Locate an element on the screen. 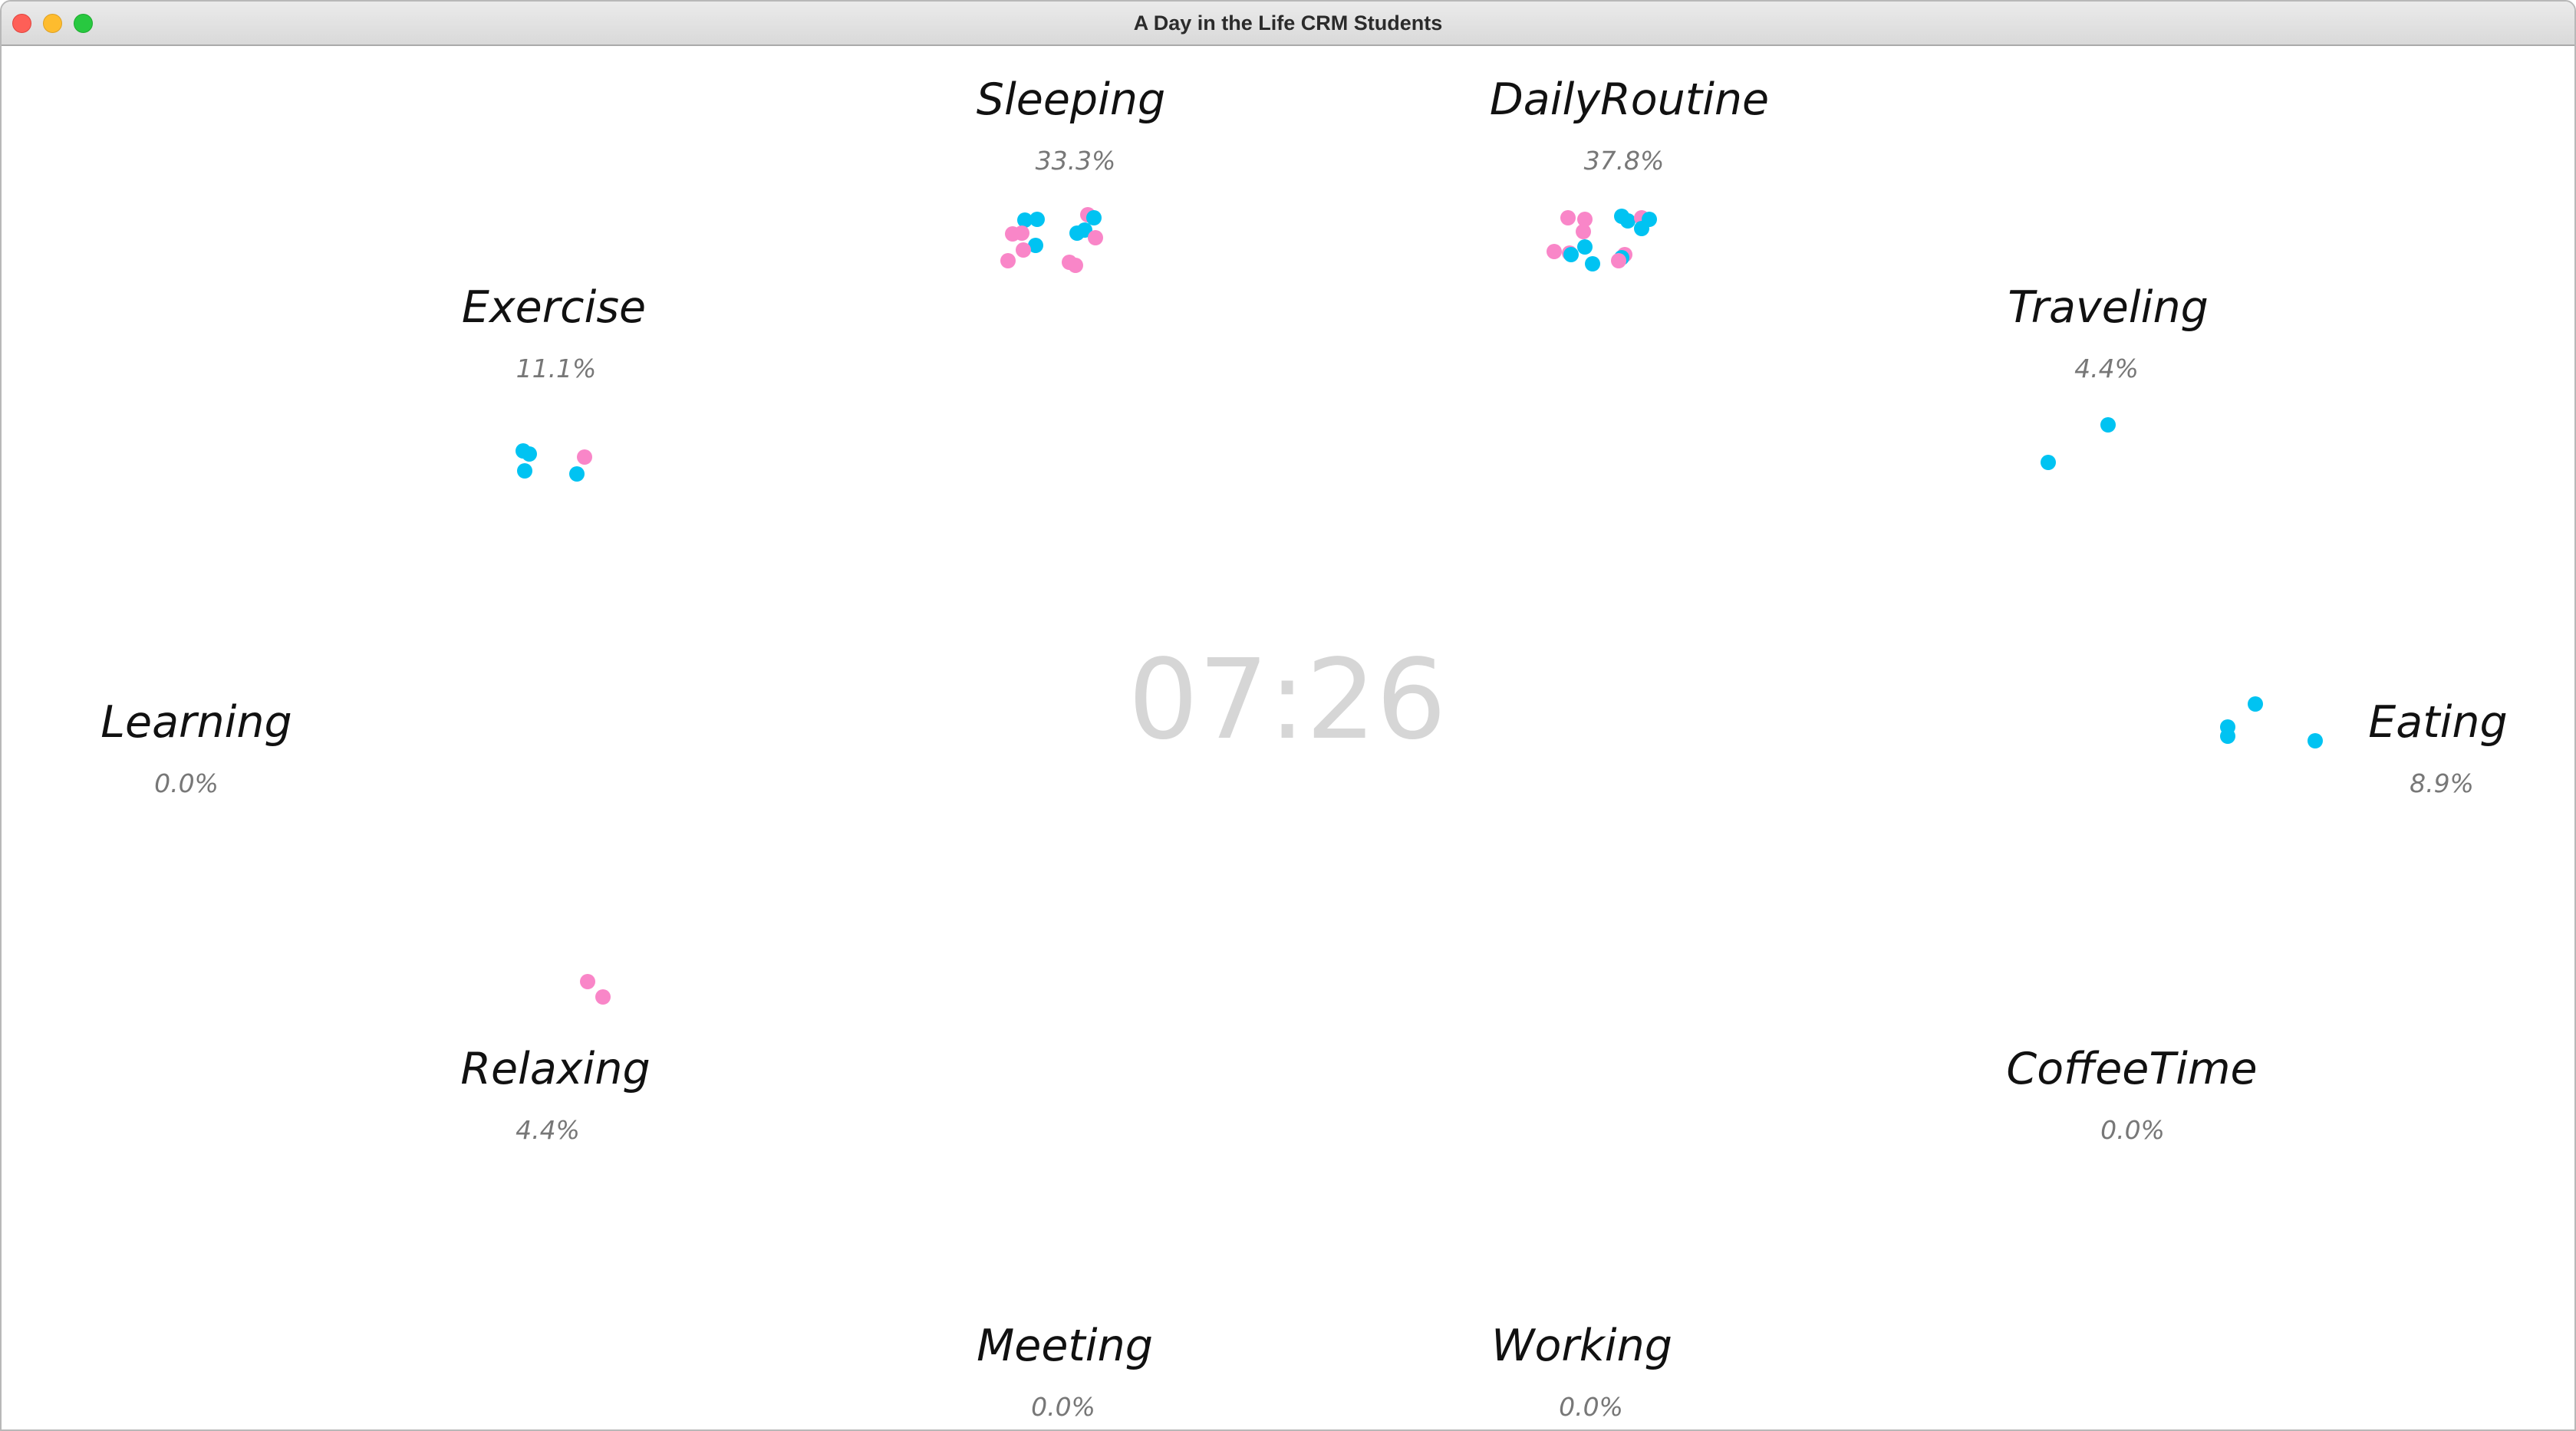  category-label-eating: Eating is located at coordinates (2438, 722).